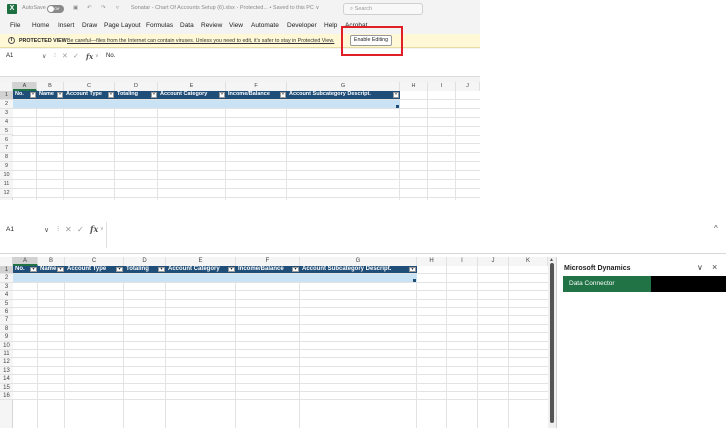  Describe the element at coordinates (6, 387) in the screenshot. I see `row-header-15: 15` at that location.